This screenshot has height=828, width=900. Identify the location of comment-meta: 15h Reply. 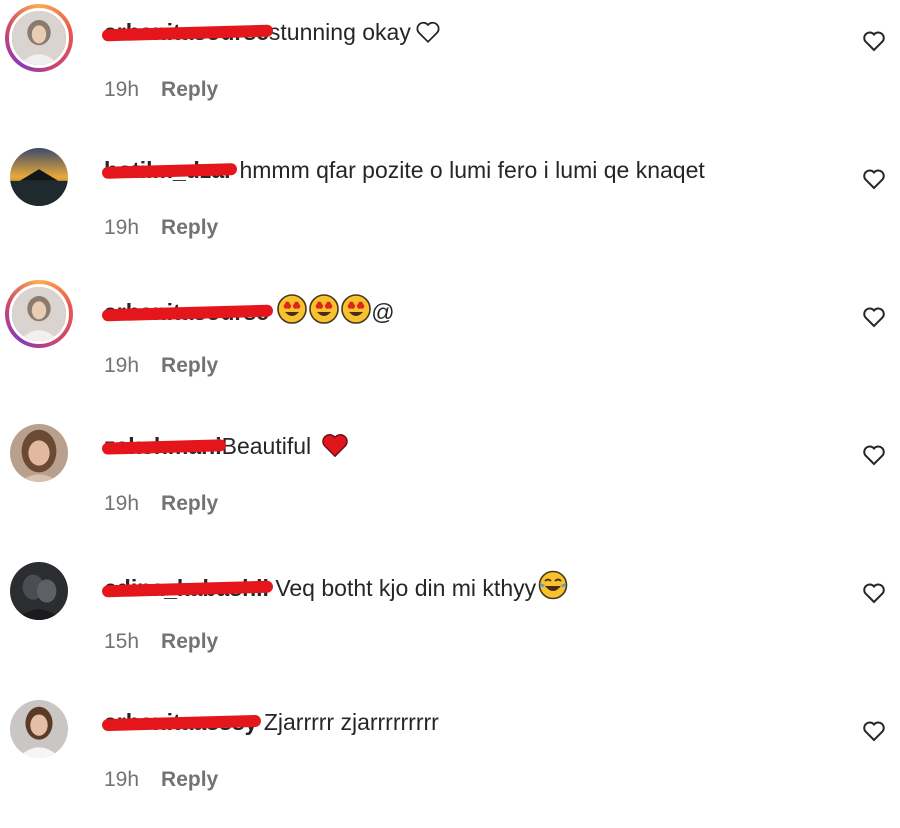
(161, 642).